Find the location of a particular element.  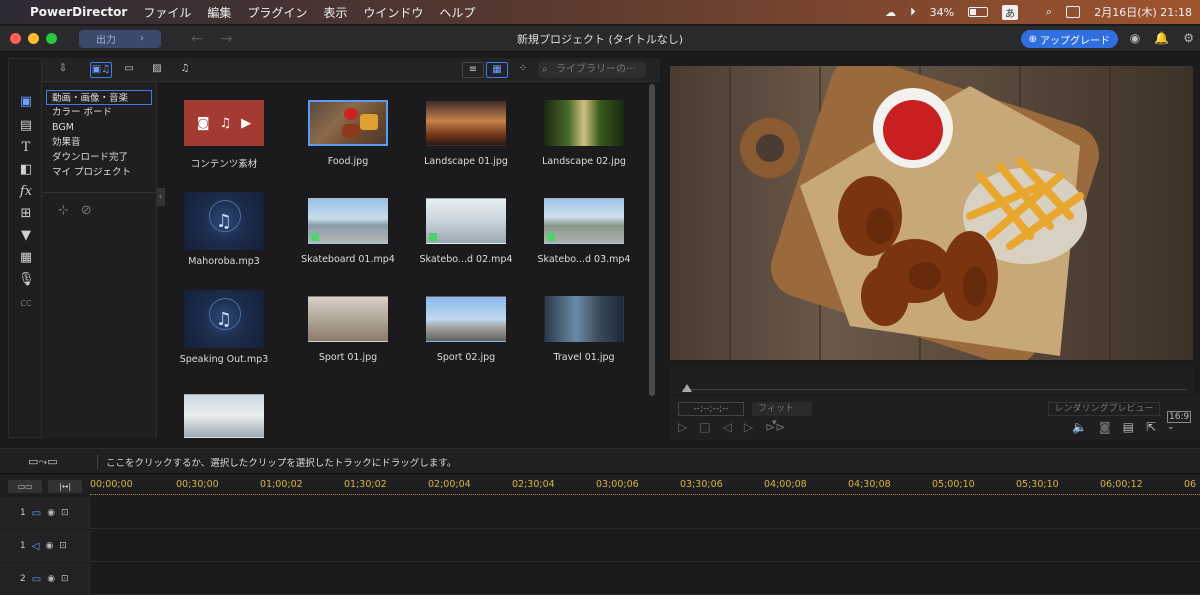

filter-image-icon: ▨ is located at coordinates (157, 70).